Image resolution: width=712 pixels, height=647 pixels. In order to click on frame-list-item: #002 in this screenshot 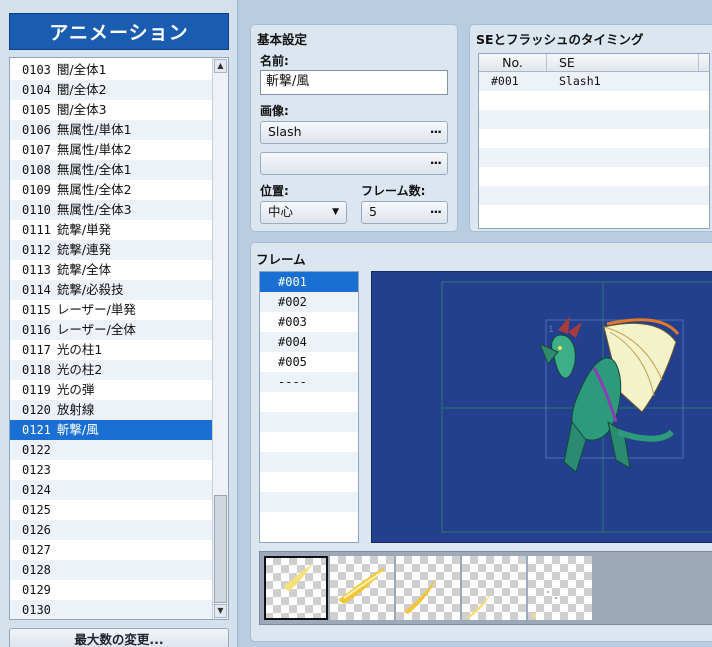, I will do `click(309, 302)`.